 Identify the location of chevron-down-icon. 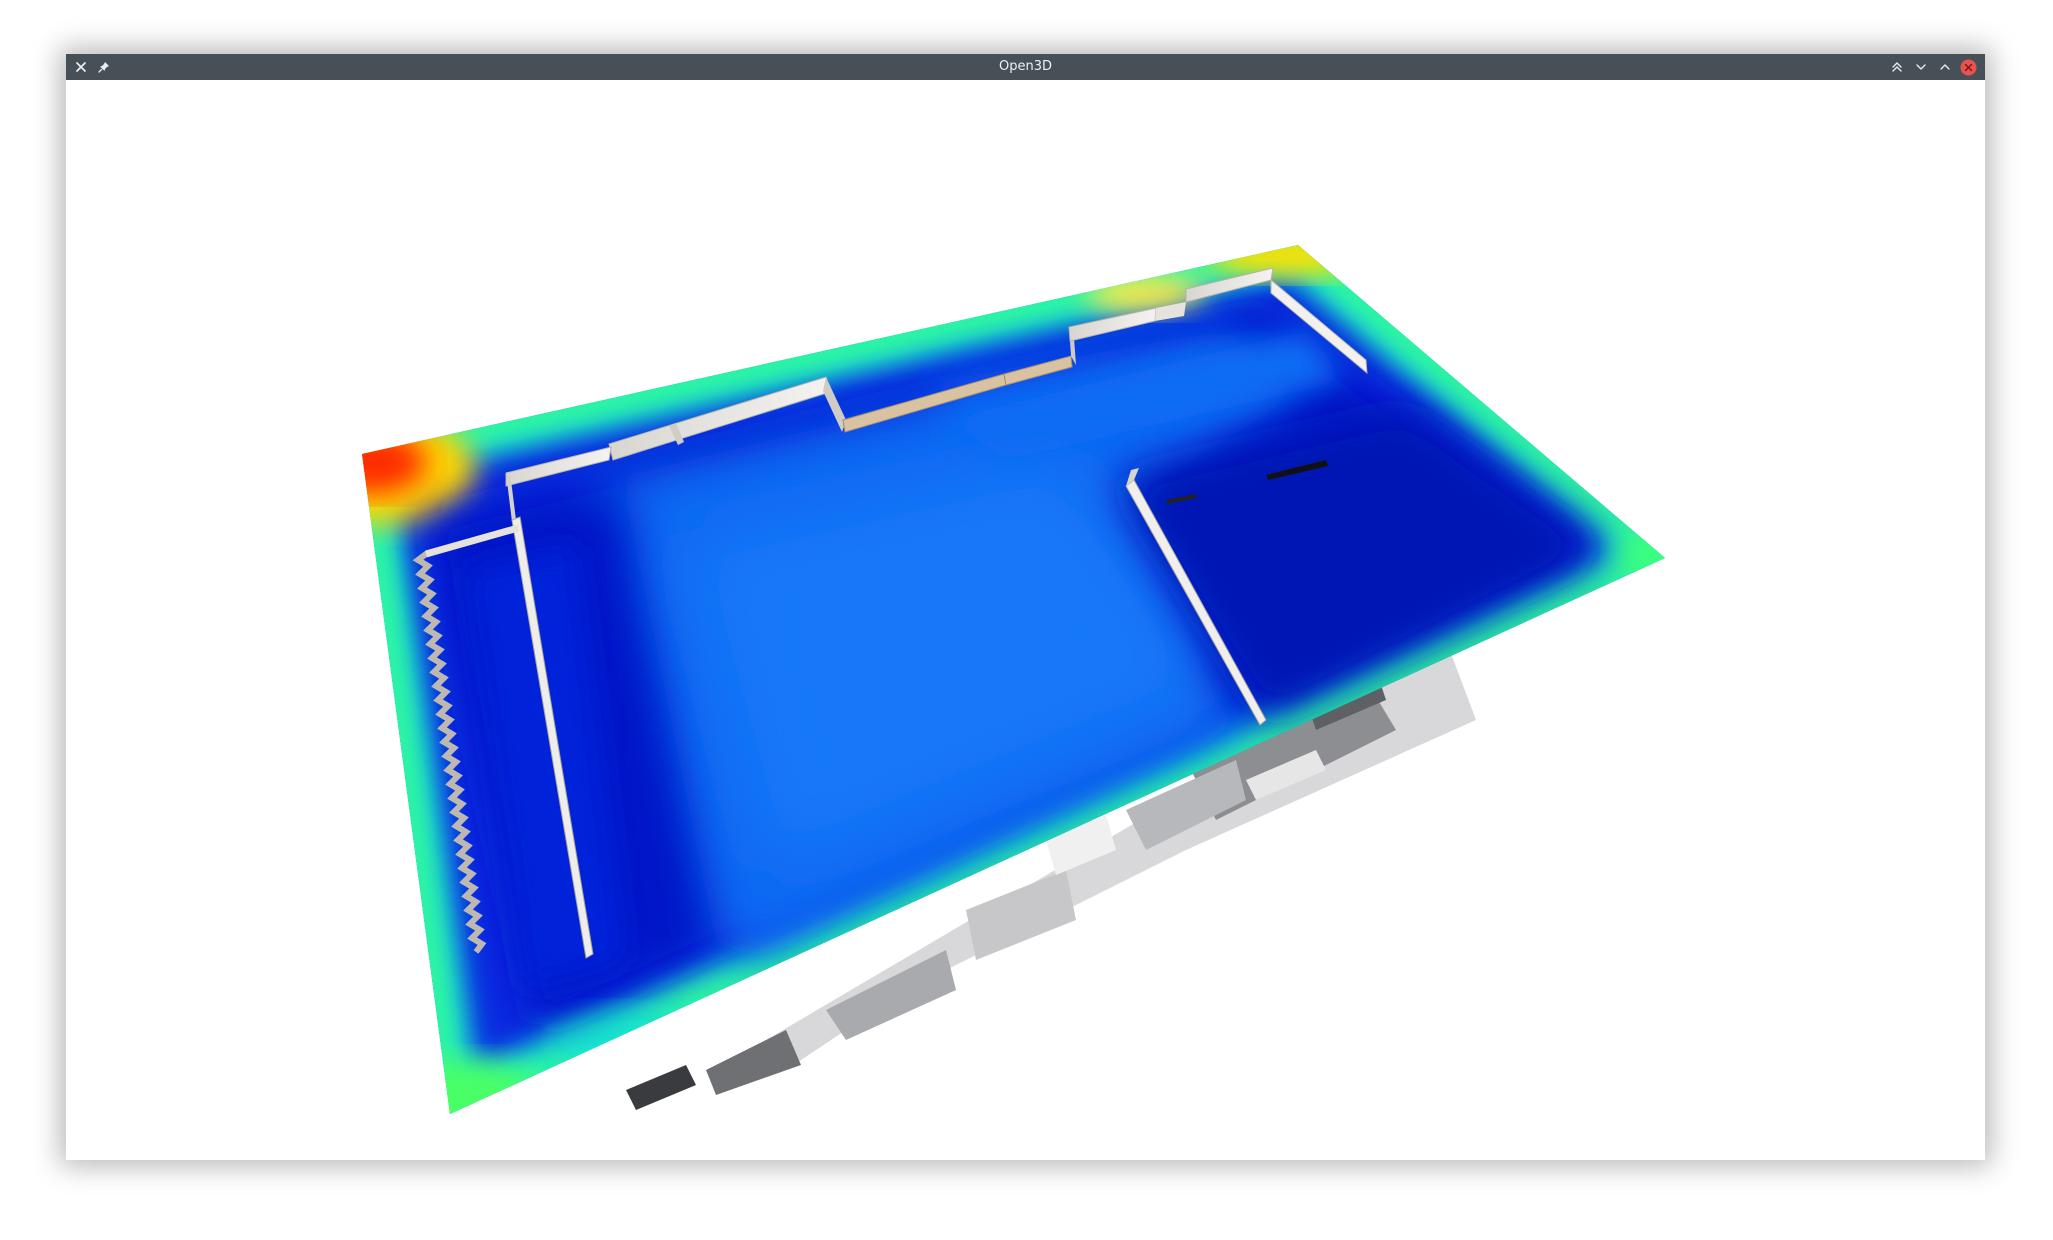
(1921, 67).